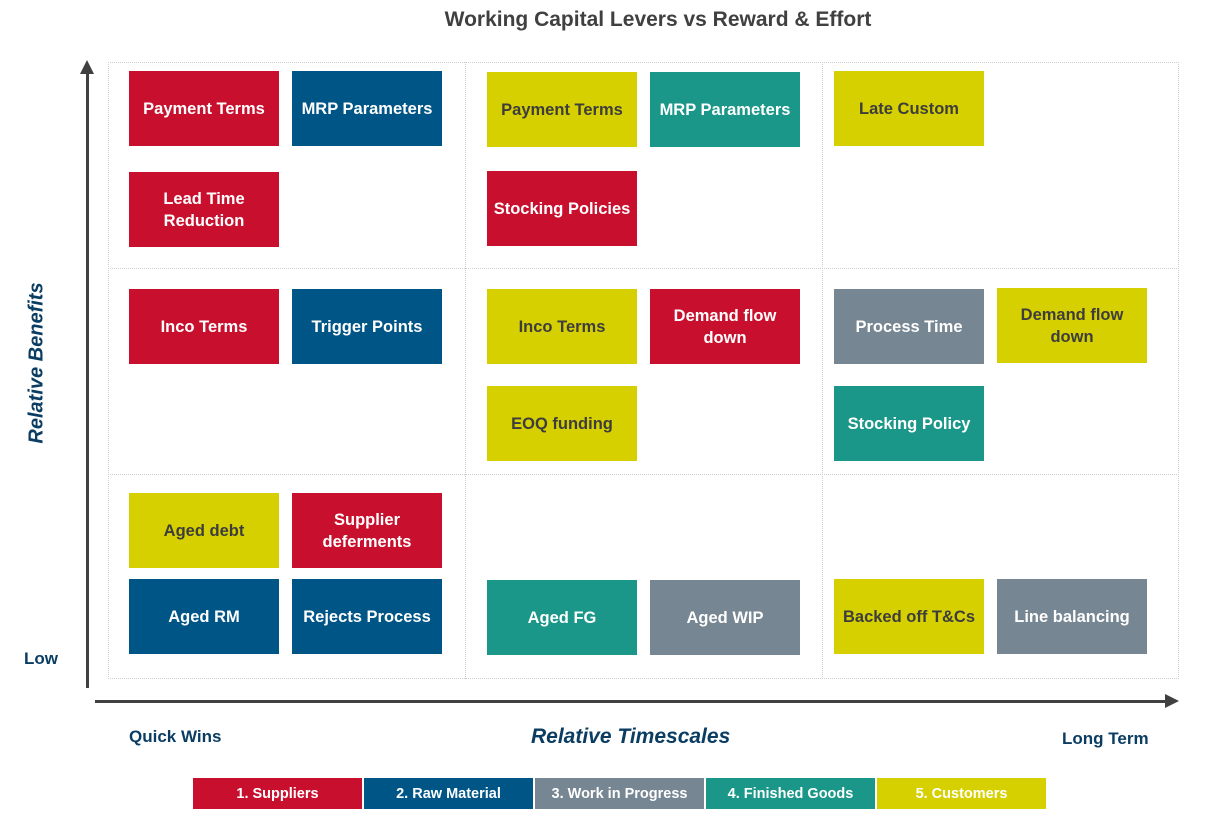 This screenshot has height=817, width=1213. Describe the element at coordinates (175, 736) in the screenshot. I see `x-axis-start-label: Quick Wins` at that location.